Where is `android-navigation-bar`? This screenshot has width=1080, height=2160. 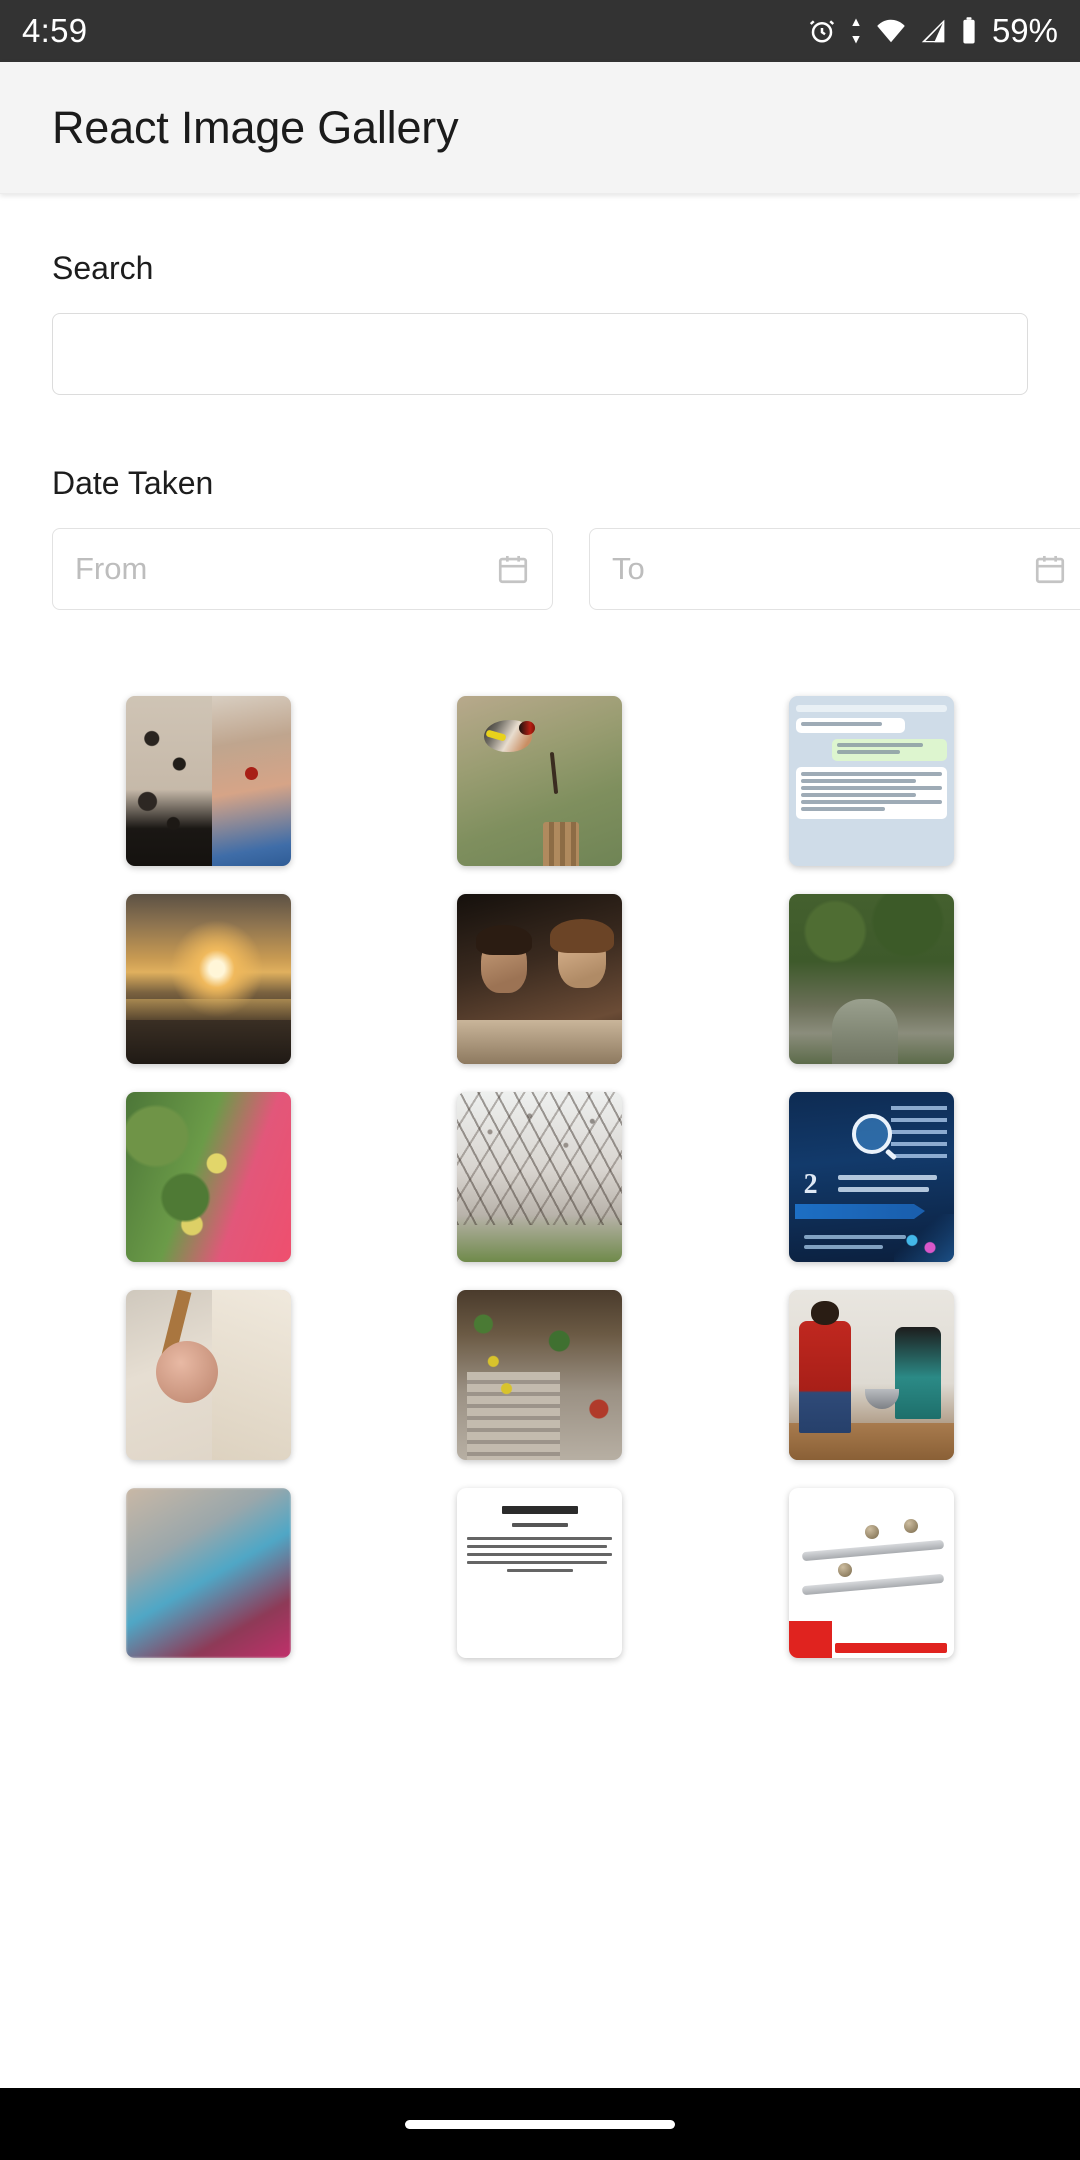 android-navigation-bar is located at coordinates (540, 2124).